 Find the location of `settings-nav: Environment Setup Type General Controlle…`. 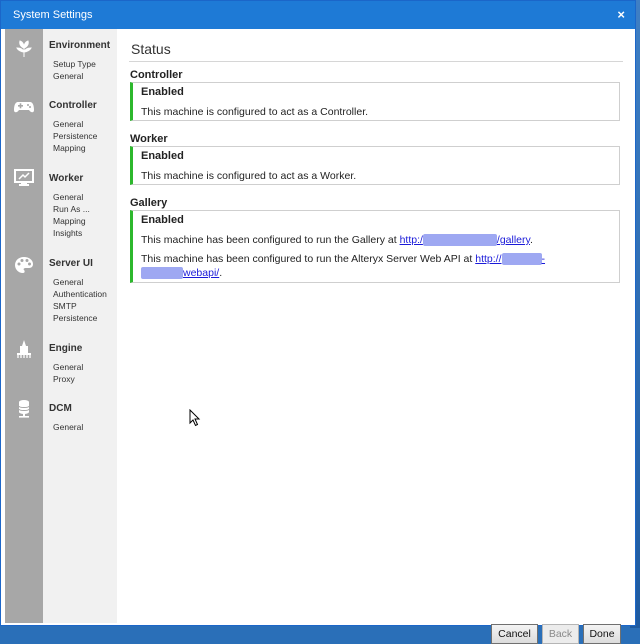

settings-nav: Environment Setup Type General Controlle… is located at coordinates (80, 326).